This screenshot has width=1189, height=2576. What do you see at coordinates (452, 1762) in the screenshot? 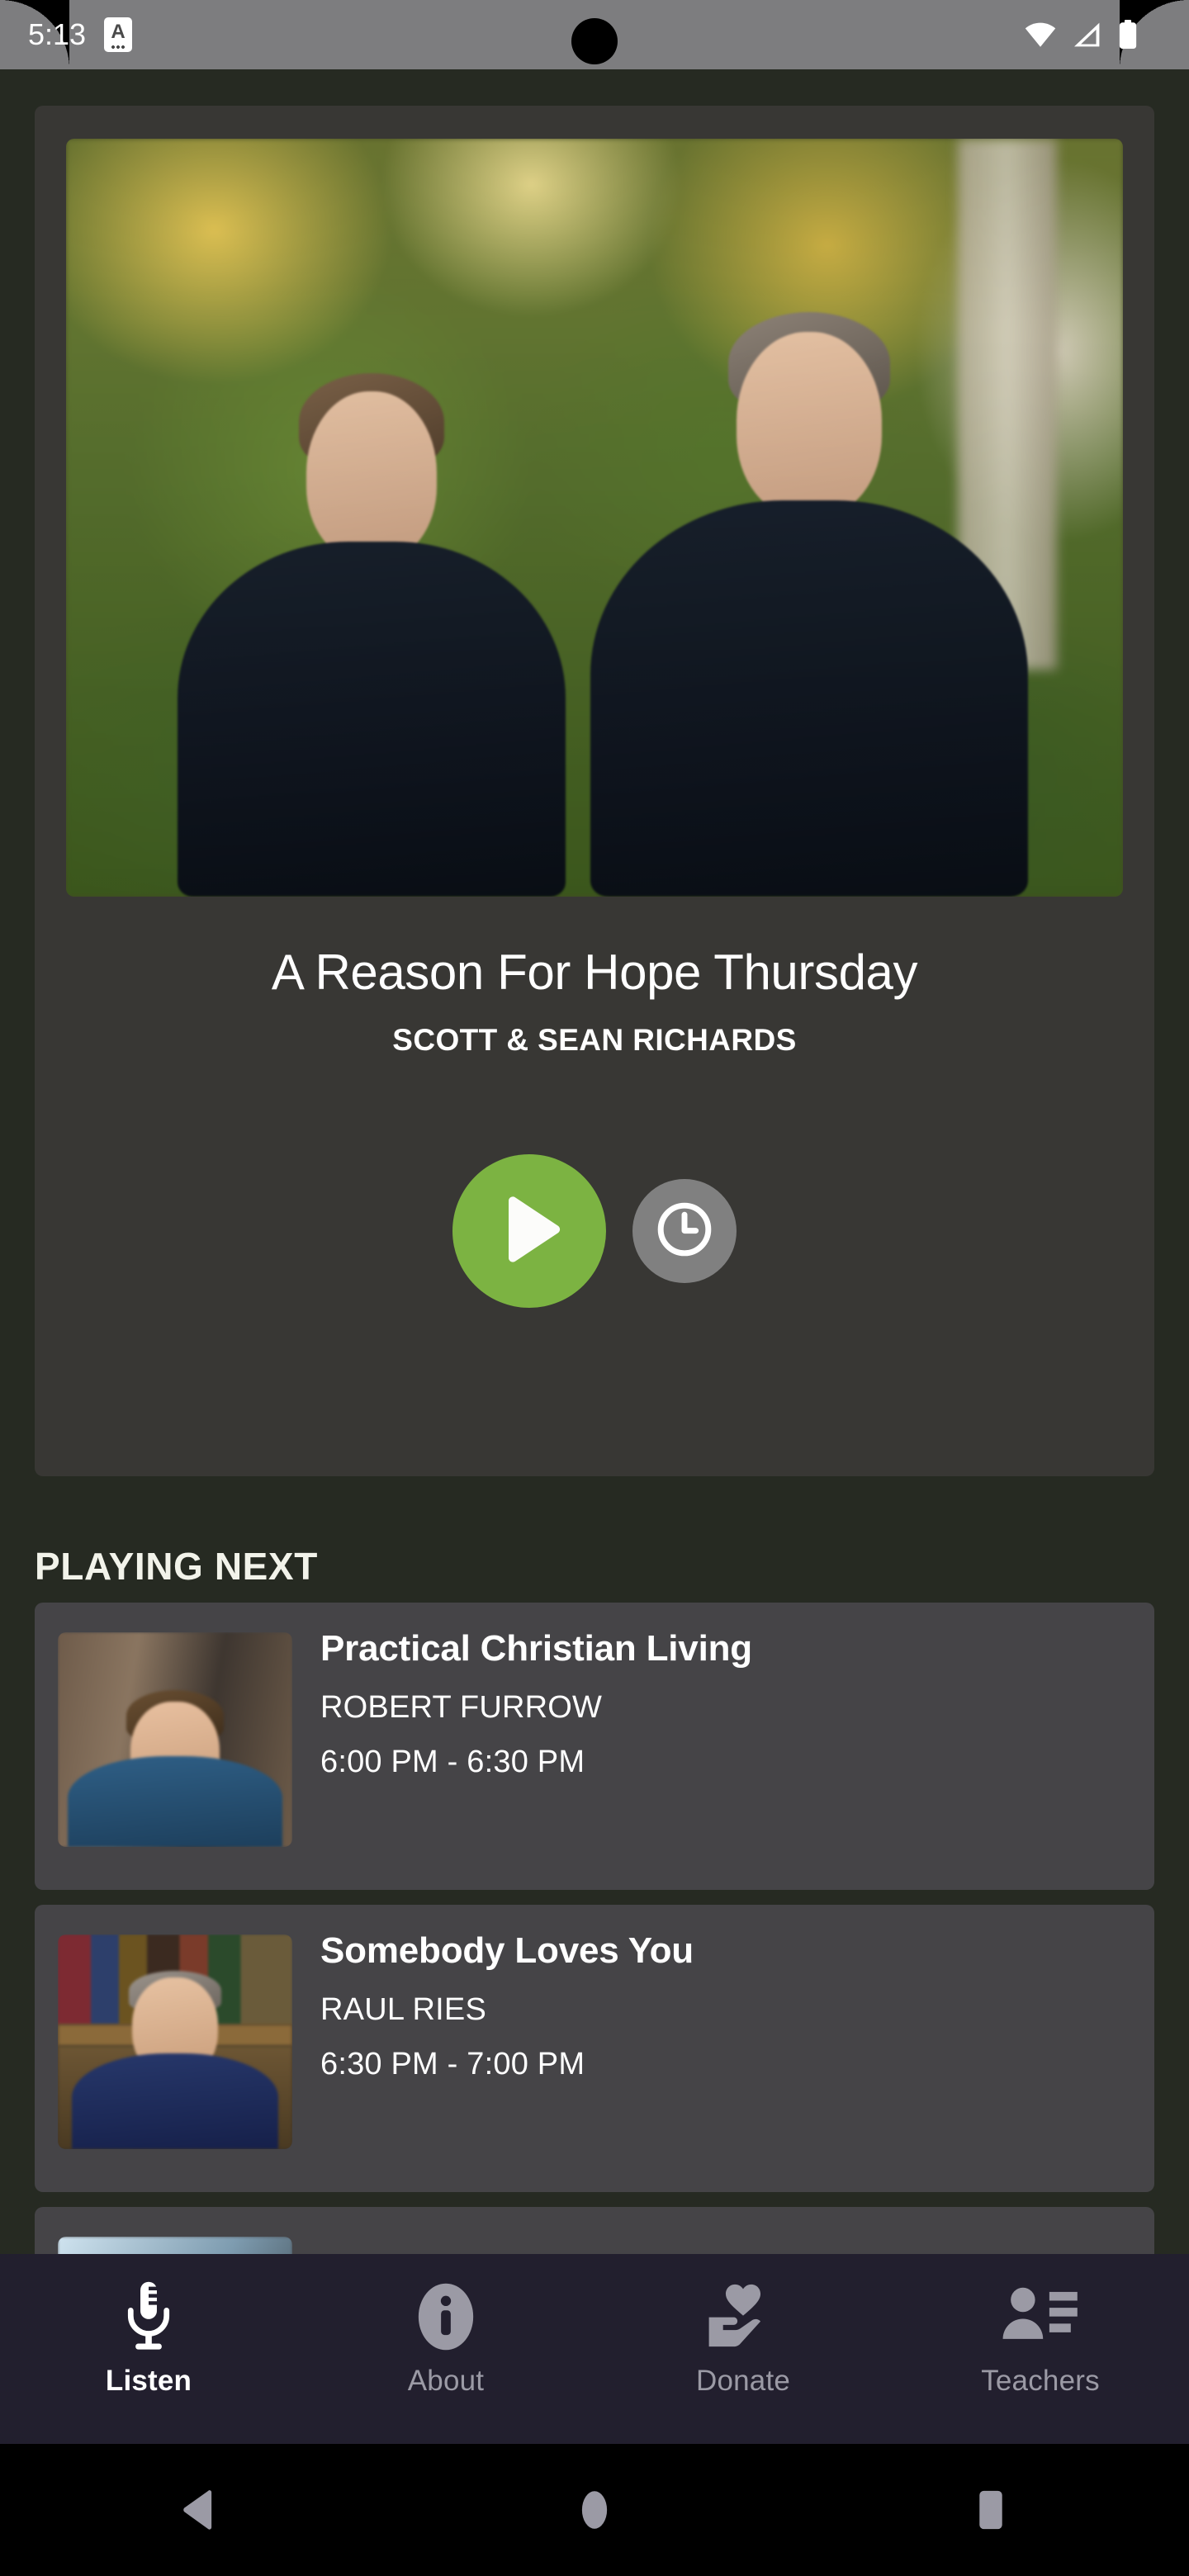
I see `list-item-time: 6:00 PM - 6:30 PM` at bounding box center [452, 1762].